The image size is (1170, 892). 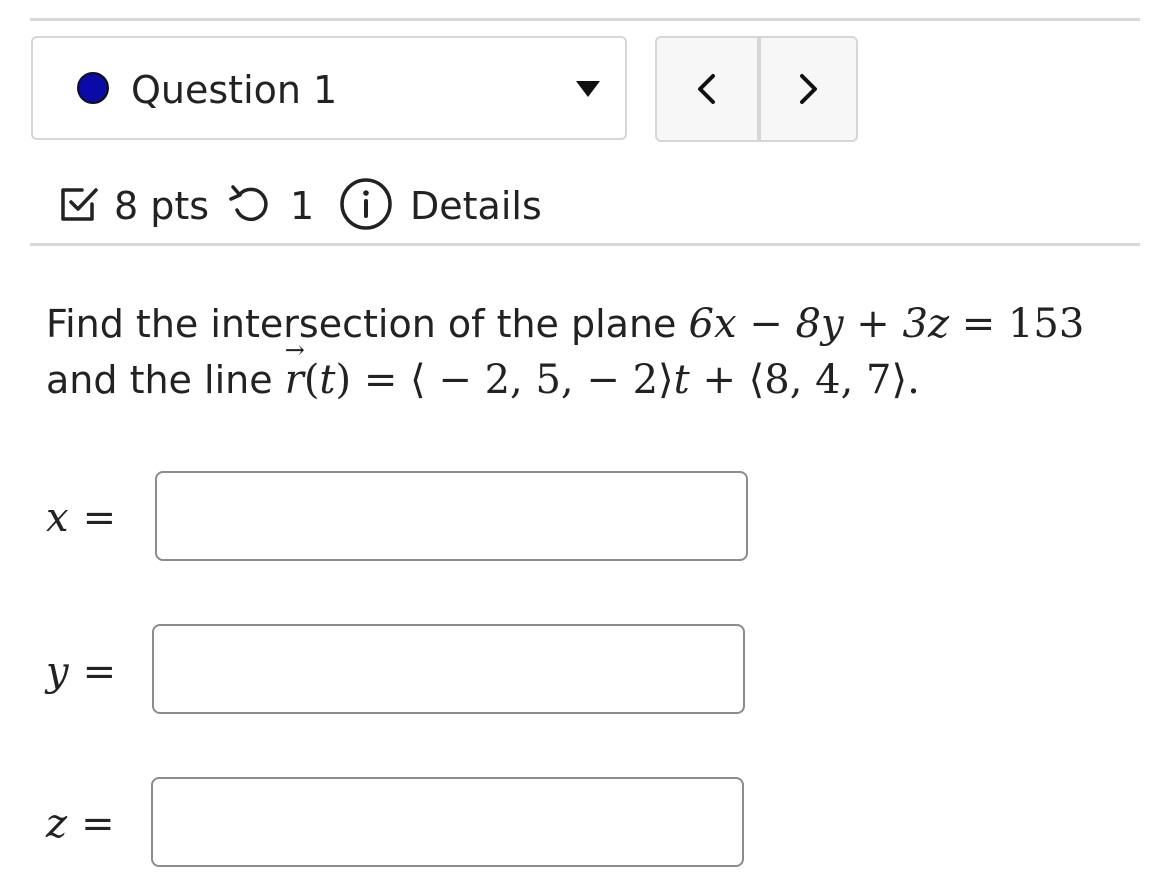 What do you see at coordinates (366, 204) in the screenshot?
I see `info-icon` at bounding box center [366, 204].